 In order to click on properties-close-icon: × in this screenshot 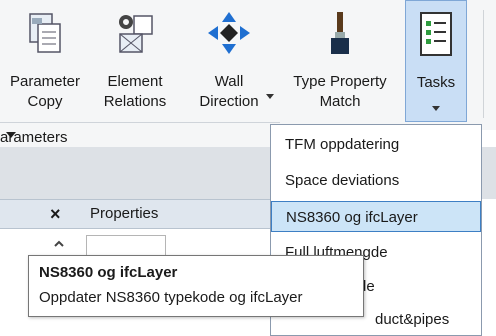, I will do `click(55, 214)`.